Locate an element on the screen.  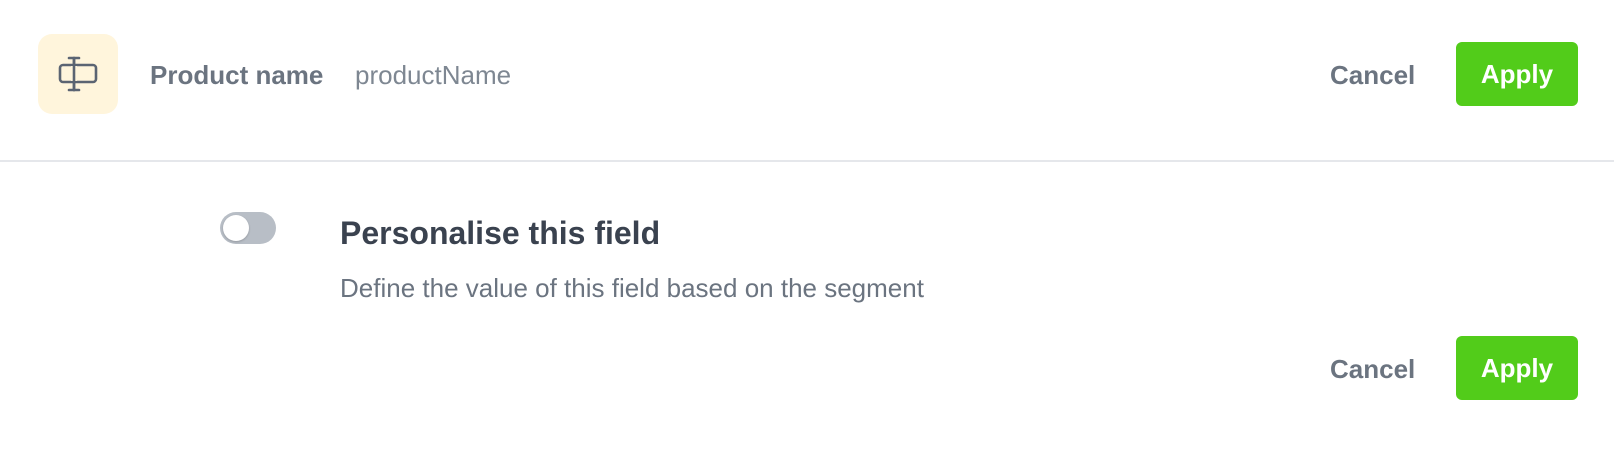
field-label: Product name is located at coordinates (237, 75).